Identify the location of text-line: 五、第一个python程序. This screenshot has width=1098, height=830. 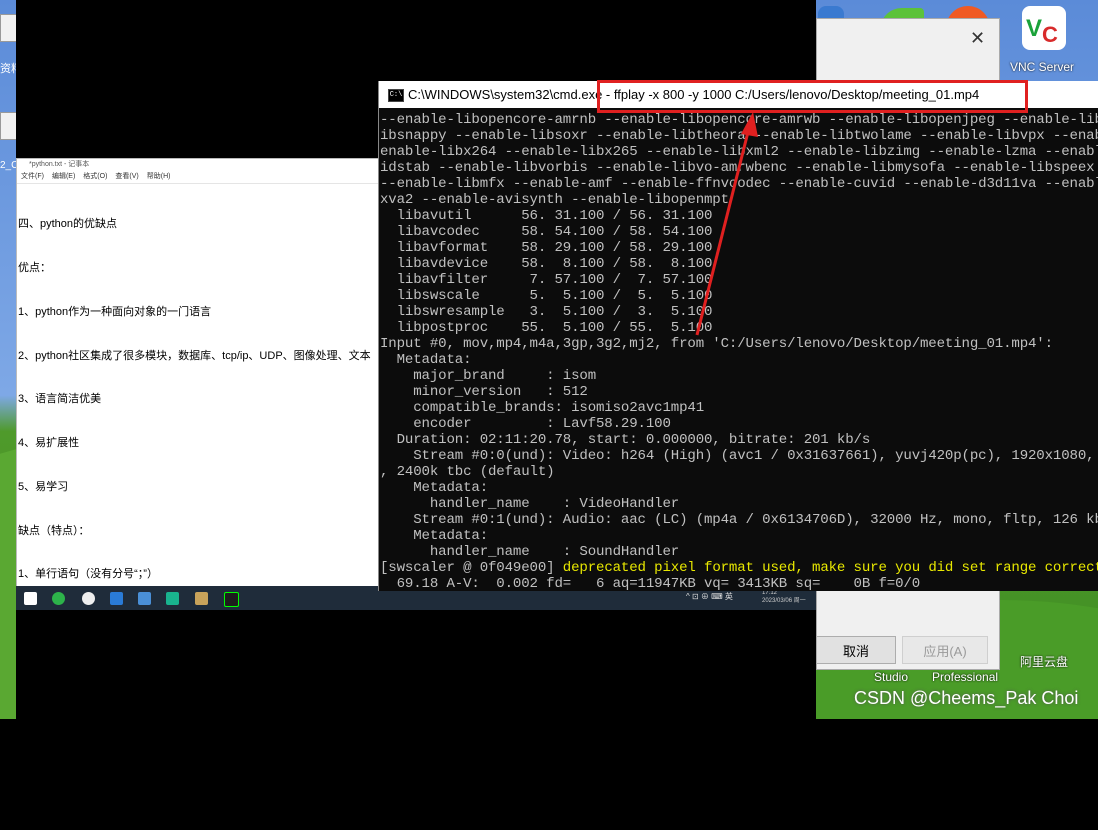
(73, 749).